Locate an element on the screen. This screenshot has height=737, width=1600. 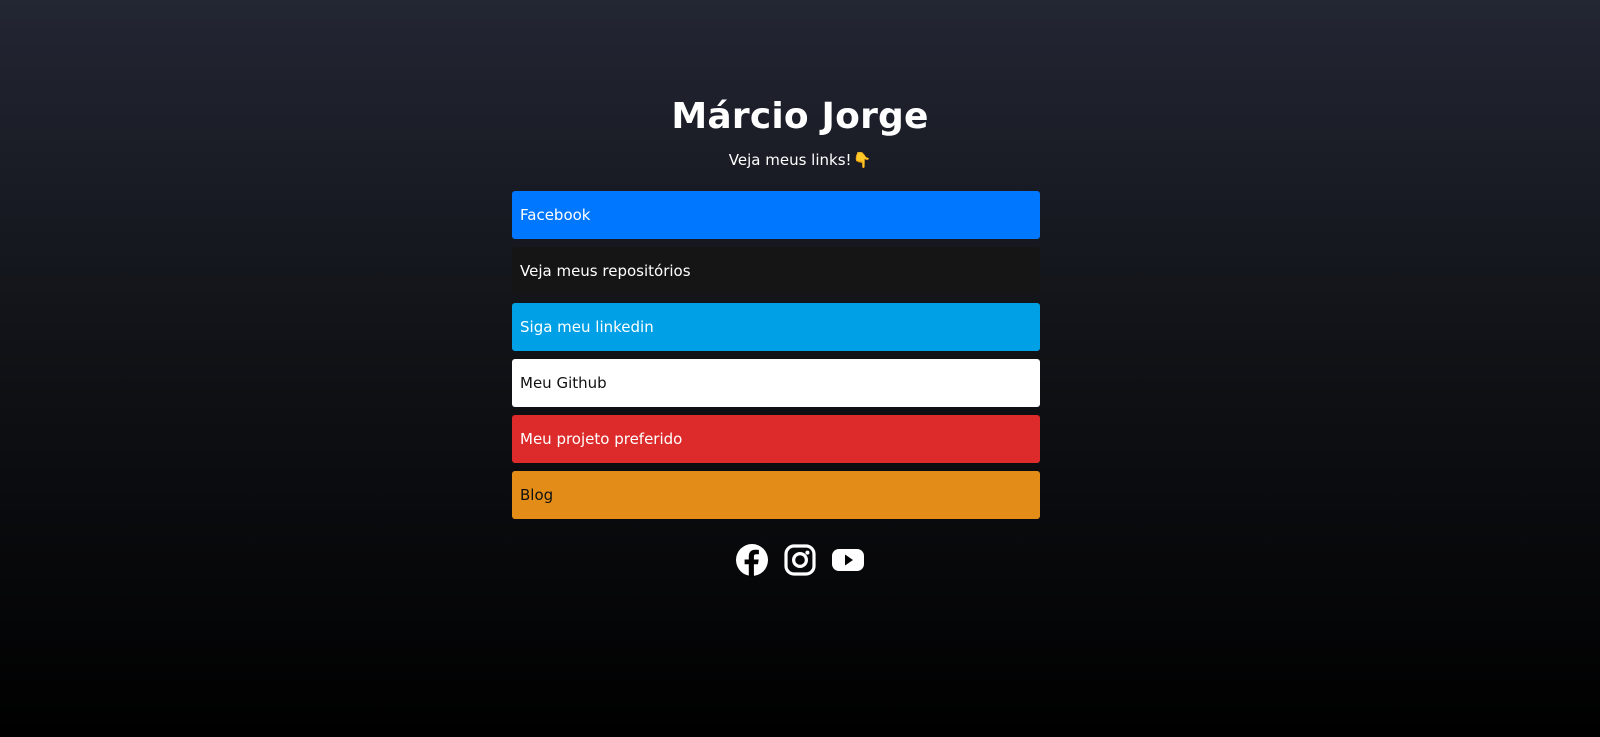
blog-link-button: Blog is located at coordinates (776, 495).